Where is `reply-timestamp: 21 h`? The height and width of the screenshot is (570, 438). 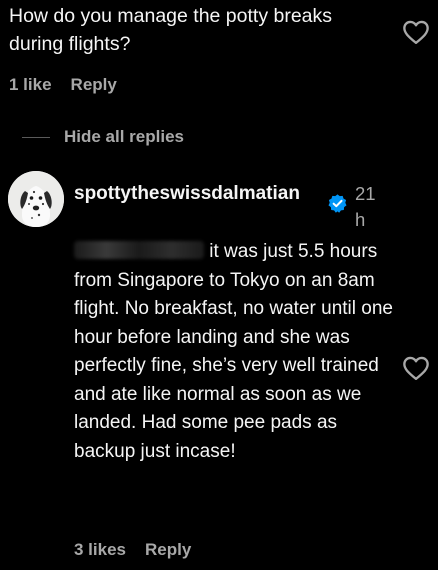
reply-timestamp: 21 h is located at coordinates (365, 206).